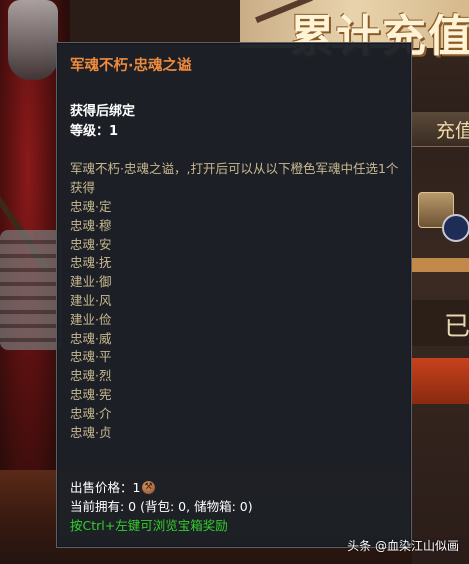 The height and width of the screenshot is (564, 469). What do you see at coordinates (440, 282) in the screenshot?
I see `event-panel-background` at bounding box center [440, 282].